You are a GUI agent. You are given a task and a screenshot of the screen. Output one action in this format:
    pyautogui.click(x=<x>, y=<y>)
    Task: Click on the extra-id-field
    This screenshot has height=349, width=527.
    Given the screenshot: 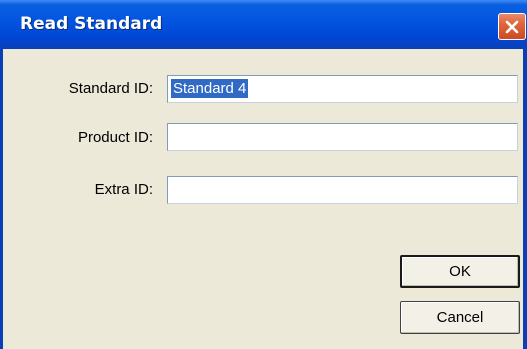 What is the action you would take?
    pyautogui.click(x=342, y=190)
    